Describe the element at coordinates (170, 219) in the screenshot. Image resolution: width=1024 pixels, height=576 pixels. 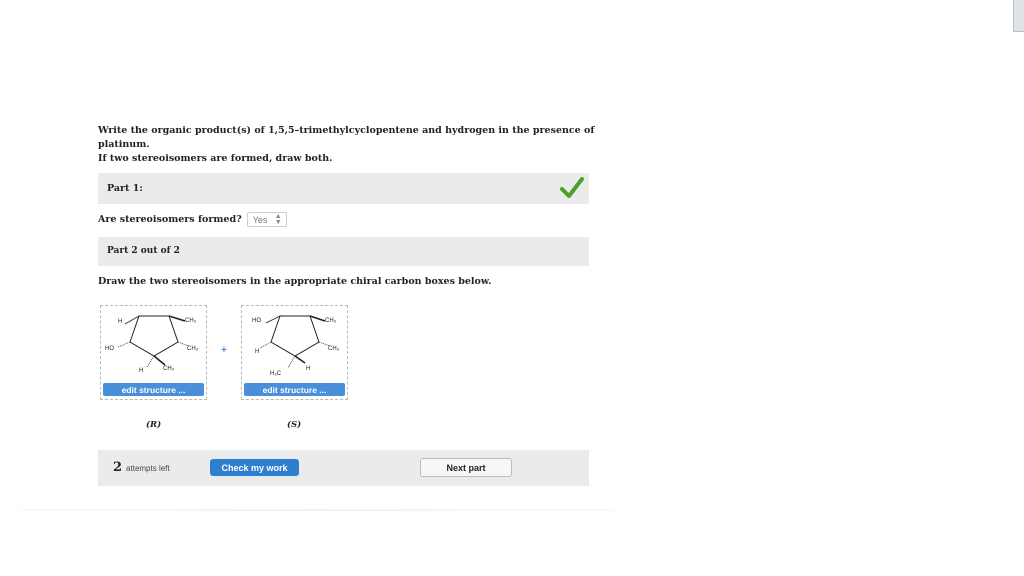
I see `stereoisomer-question: Are stereoisomers formed?` at that location.